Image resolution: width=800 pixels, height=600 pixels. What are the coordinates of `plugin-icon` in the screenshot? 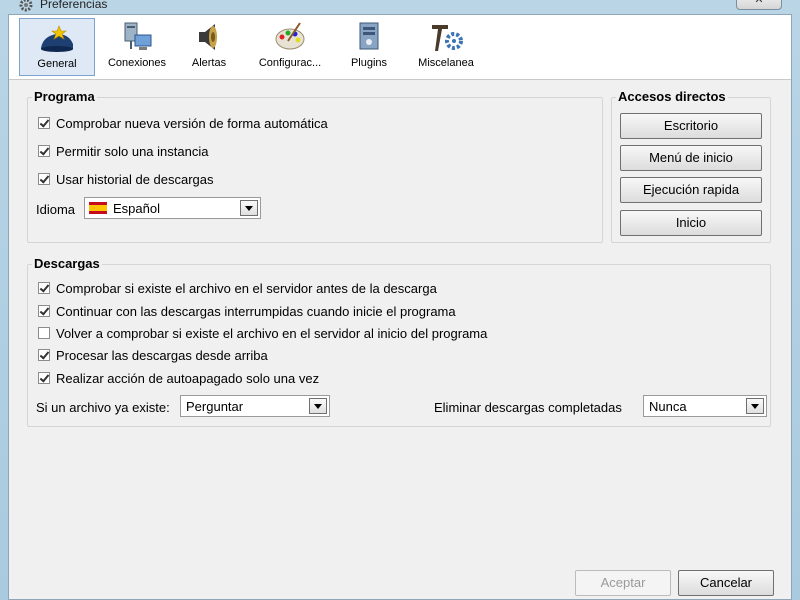 It's located at (369, 36).